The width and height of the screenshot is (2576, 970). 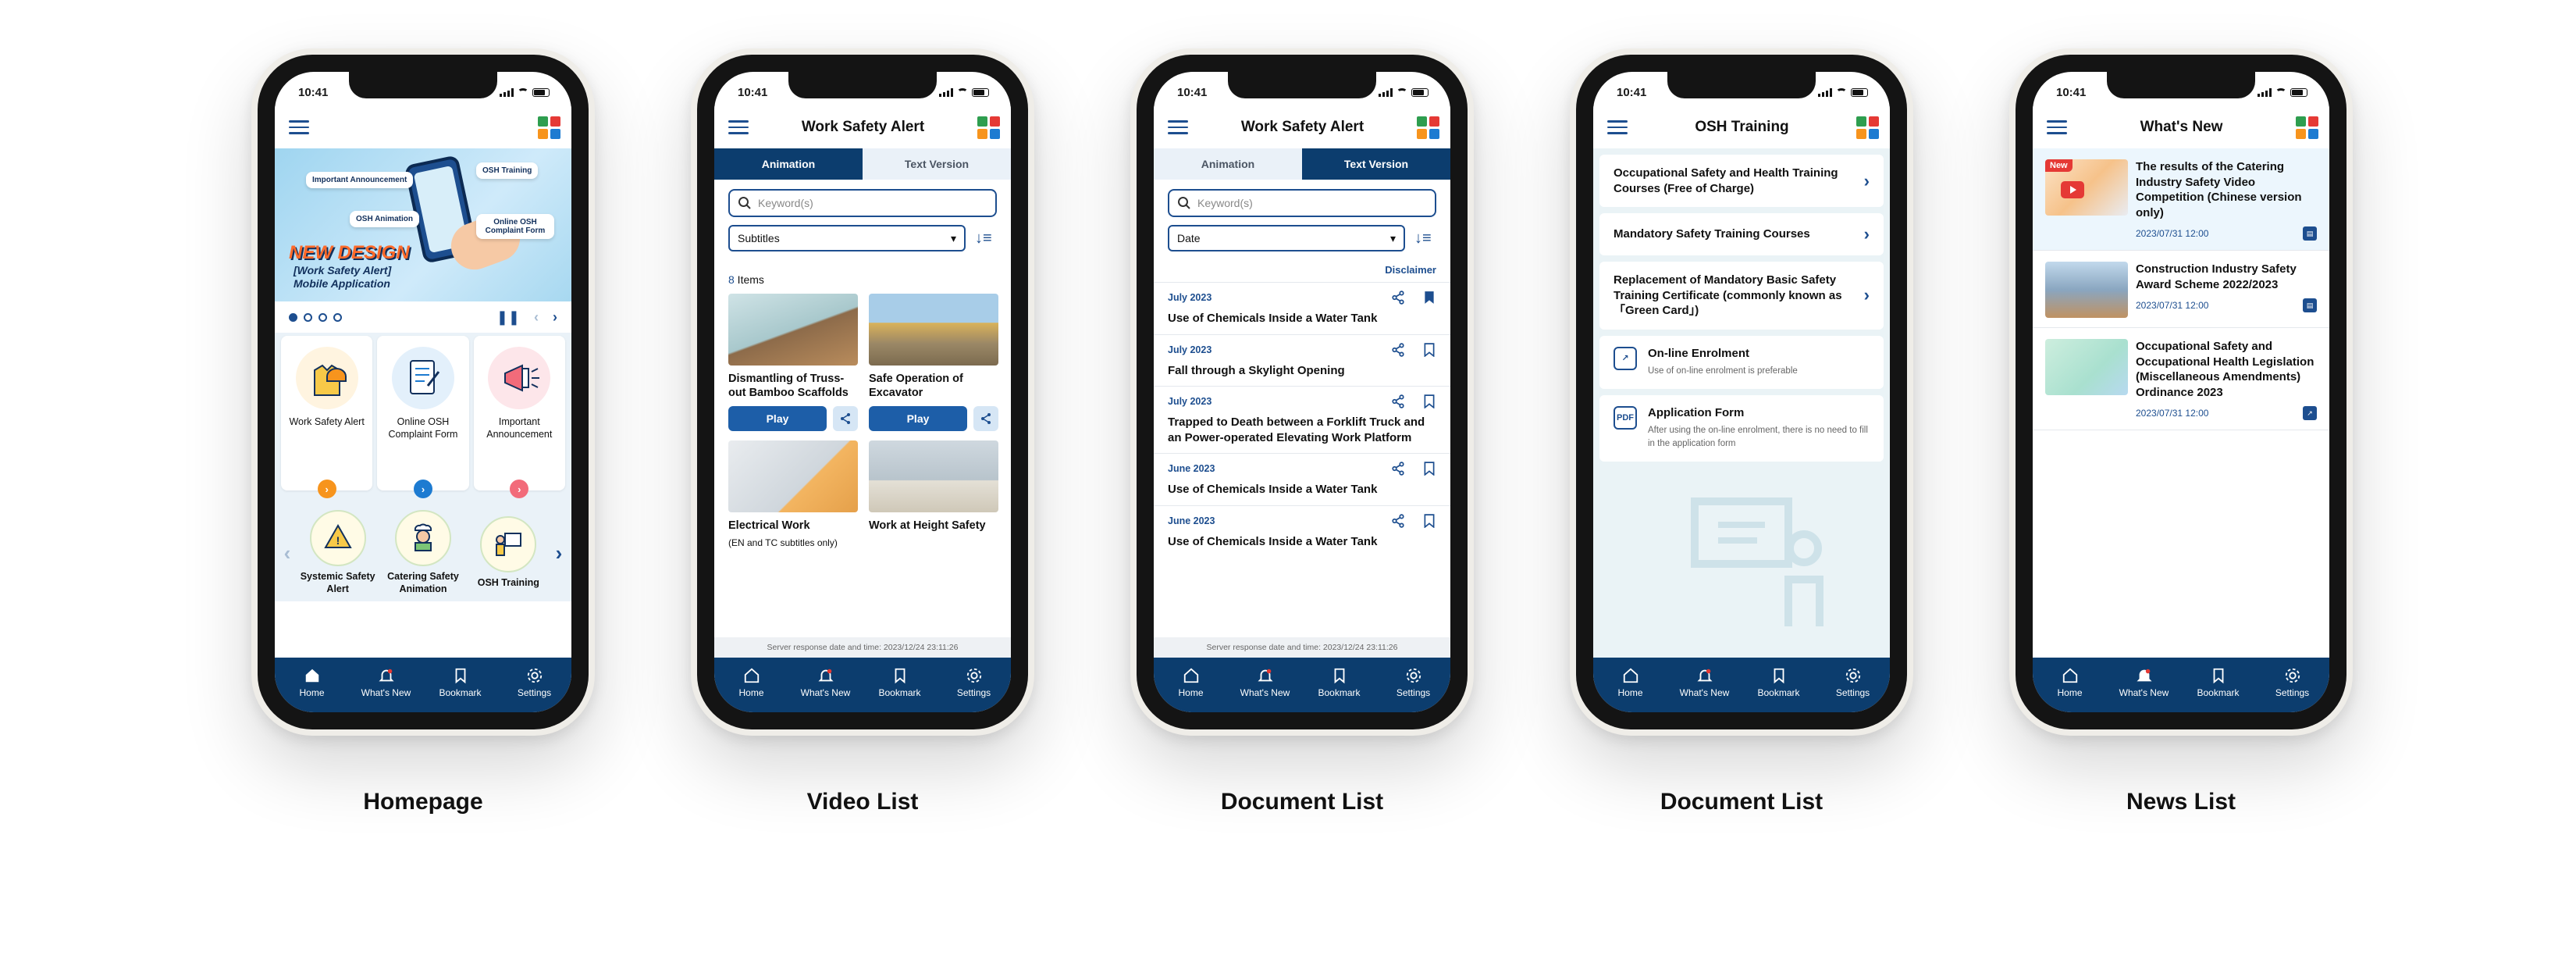 I want to click on card-online-complaint-form: Online OSH Complaint Form ›, so click(x=423, y=417).